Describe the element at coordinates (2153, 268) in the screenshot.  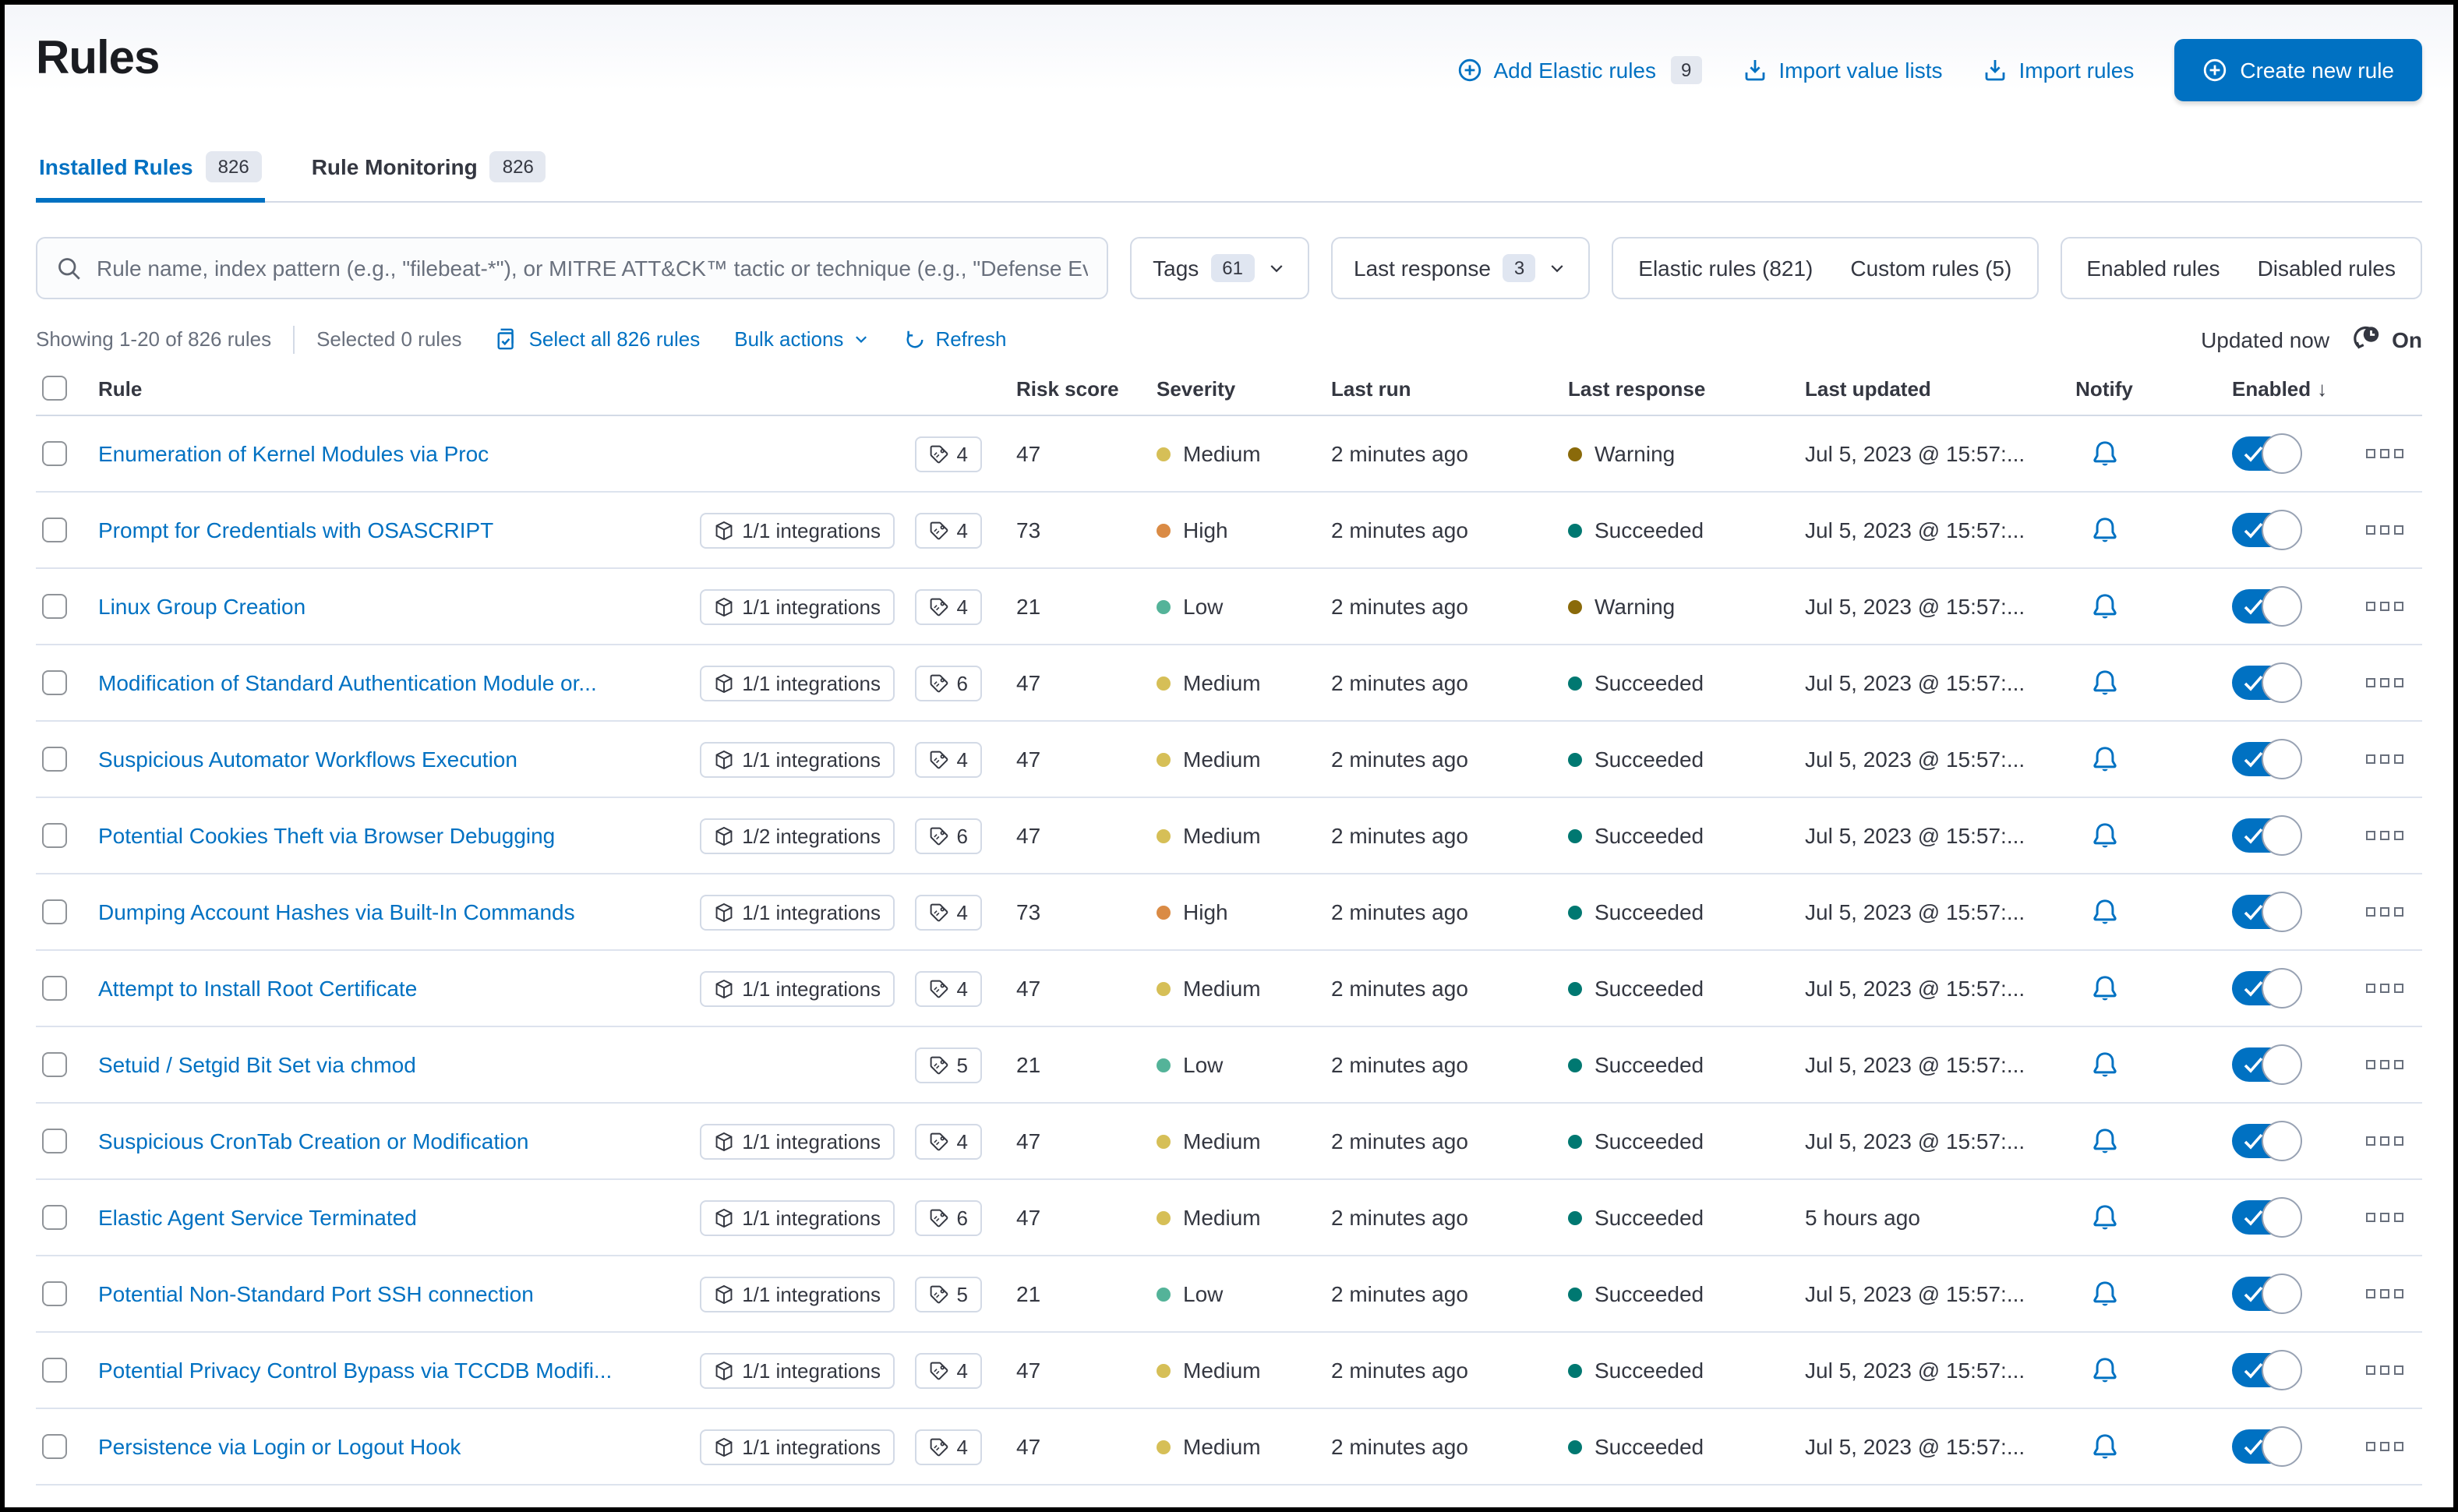
I see `enabled-rules-filter: Enabled rules` at that location.